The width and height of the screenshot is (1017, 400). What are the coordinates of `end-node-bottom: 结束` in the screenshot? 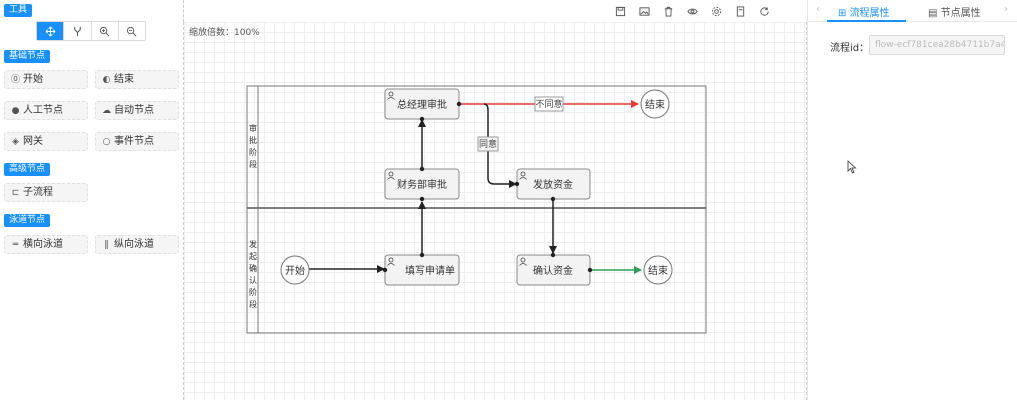 It's located at (658, 270).